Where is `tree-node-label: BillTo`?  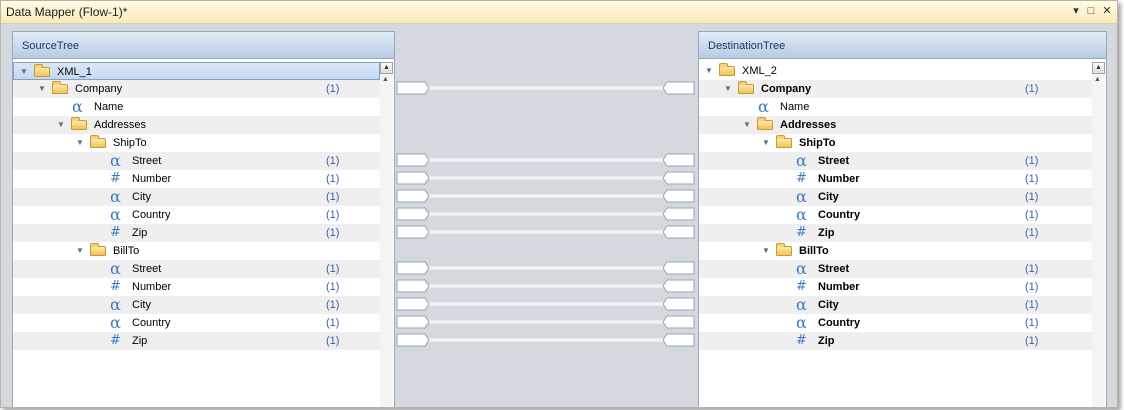 tree-node-label: BillTo is located at coordinates (126, 251).